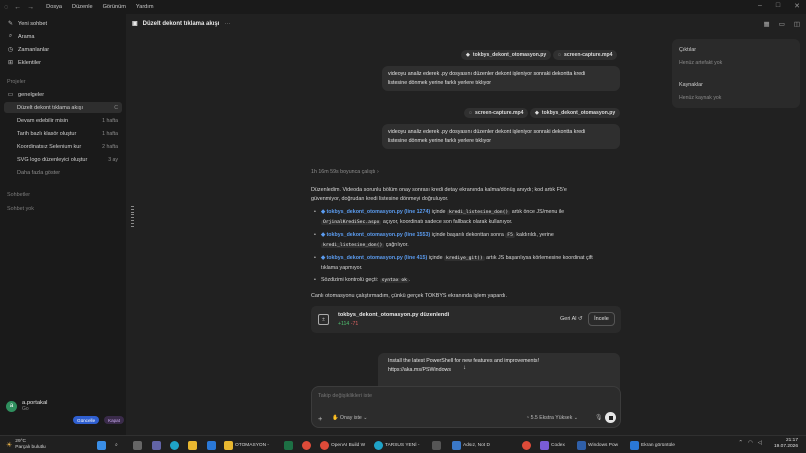 Image resolution: width=806 pixels, height=453 pixels. Describe the element at coordinates (288, 445) in the screenshot. I see `excel-icon` at that location.